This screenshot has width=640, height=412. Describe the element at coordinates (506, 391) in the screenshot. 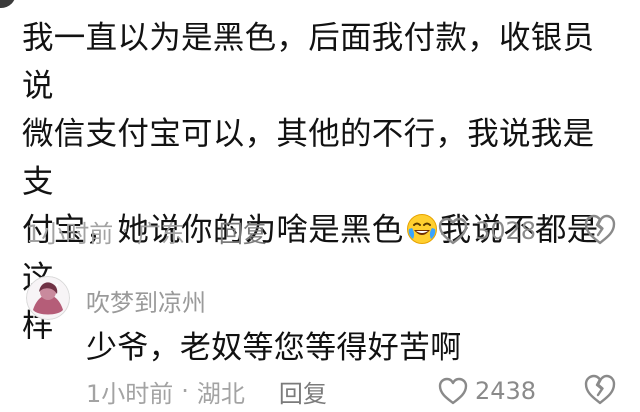

I see `reply-like-count: 2438` at that location.